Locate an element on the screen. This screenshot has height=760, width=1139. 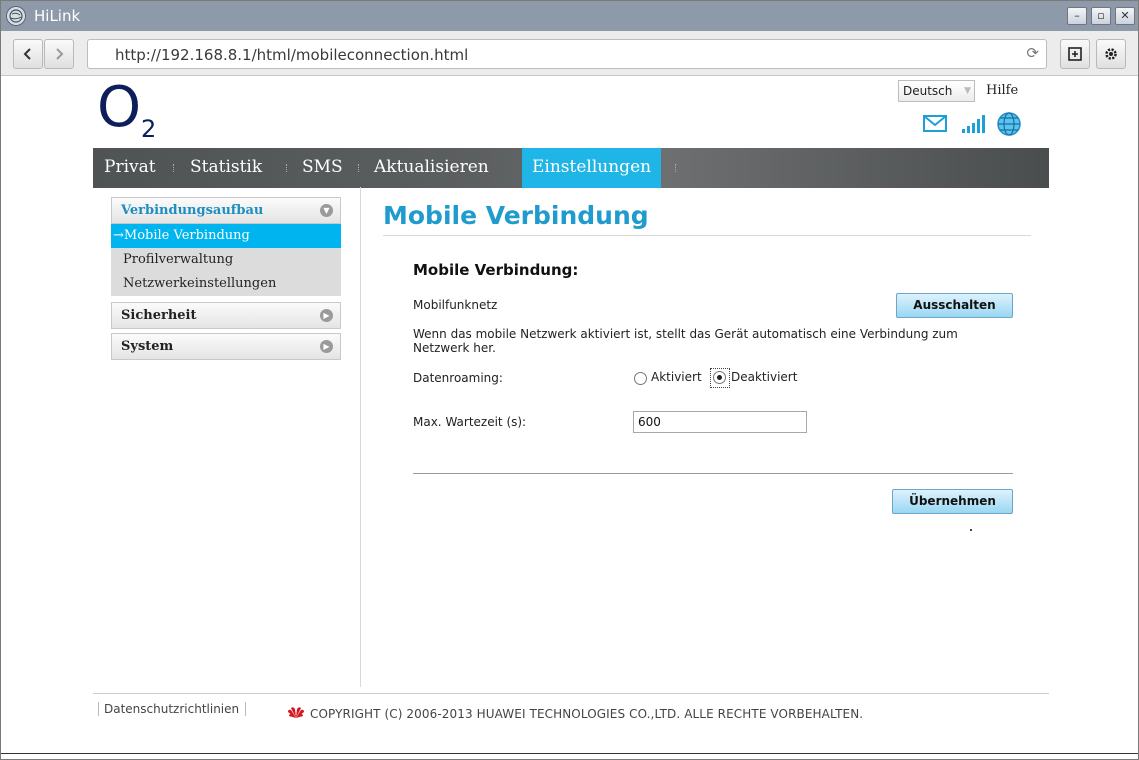
max-wait-label: Max. Wartezeit (s): is located at coordinates (470, 422).